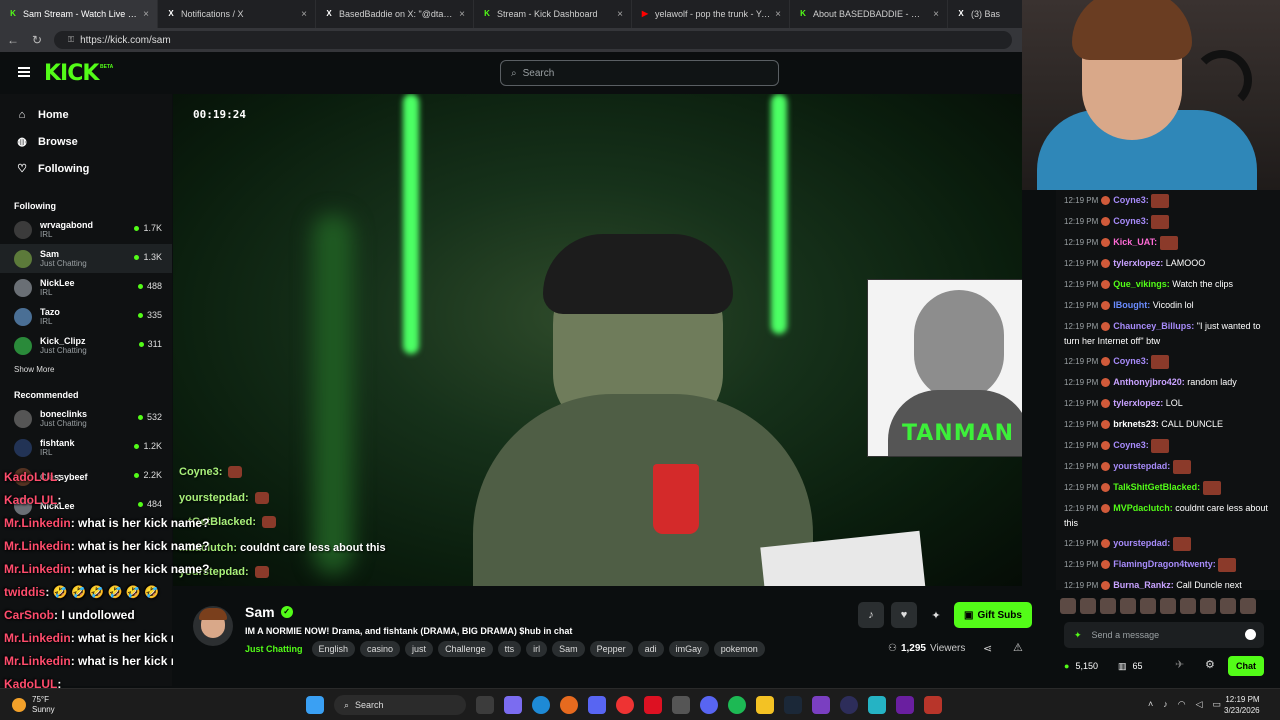 The width and height of the screenshot is (1280, 720). Describe the element at coordinates (1164, 635) in the screenshot. I see `chat-input: ✦ Send a message` at that location.